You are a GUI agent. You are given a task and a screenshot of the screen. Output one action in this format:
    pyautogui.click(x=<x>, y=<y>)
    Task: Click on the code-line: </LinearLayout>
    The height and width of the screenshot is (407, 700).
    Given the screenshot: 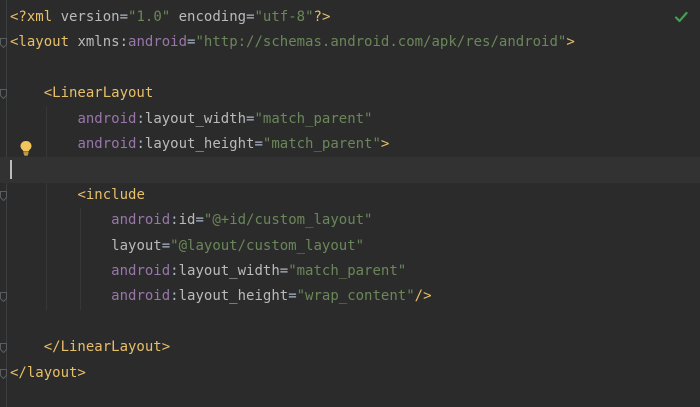 What is the action you would take?
    pyautogui.click(x=350, y=347)
    